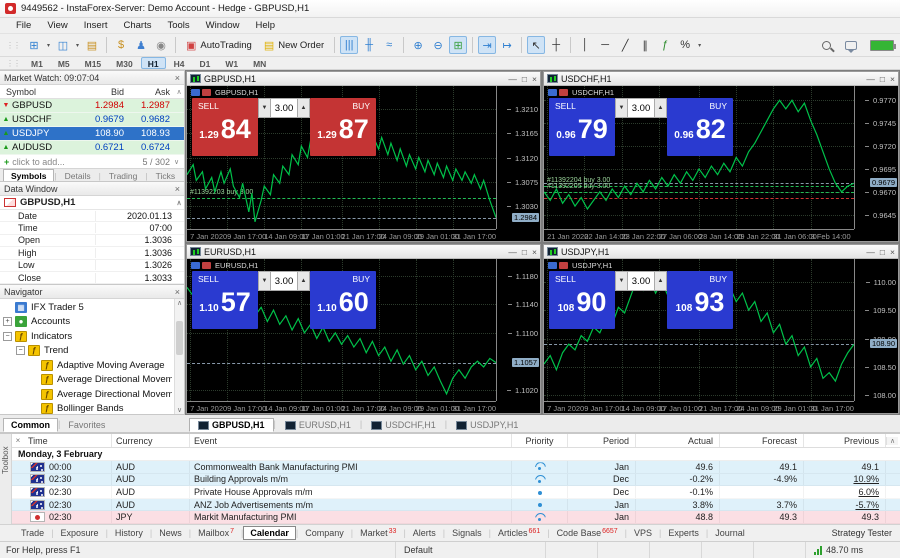  Describe the element at coordinates (556, 45) in the screenshot. I see `crosshair-icon: ┼` at that location.